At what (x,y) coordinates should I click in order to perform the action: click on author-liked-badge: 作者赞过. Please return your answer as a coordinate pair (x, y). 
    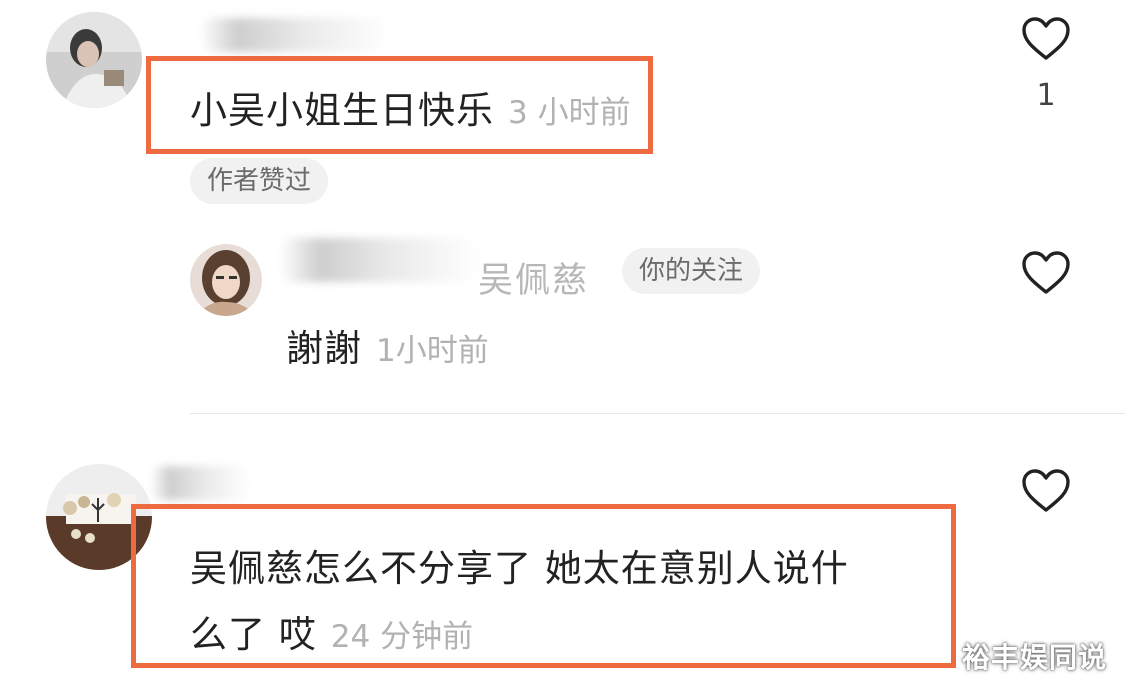
    Looking at the image, I should click on (259, 181).